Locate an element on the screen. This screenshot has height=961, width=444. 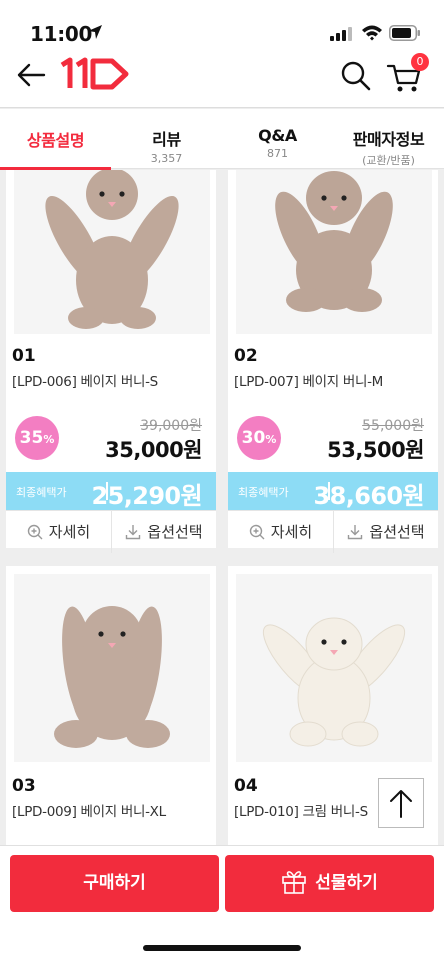
sale-price: 53,500원 is located at coordinates (375, 450).